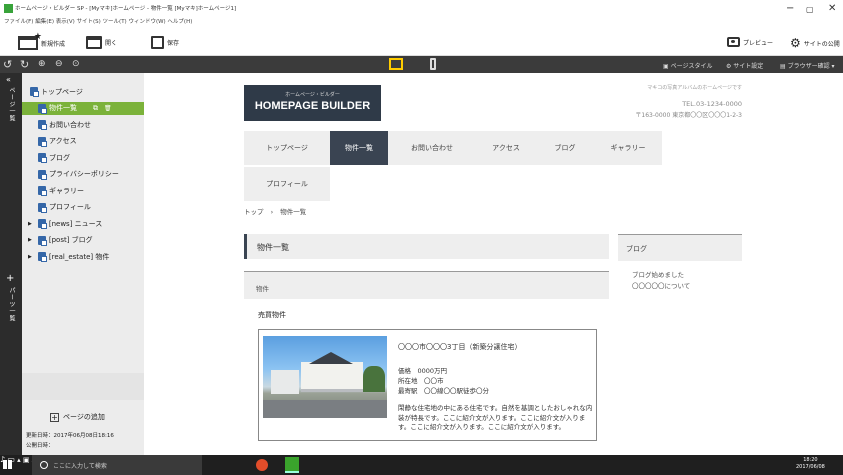 This screenshot has height=475, width=843. I want to click on nav-item: アクセス, so click(506, 148).